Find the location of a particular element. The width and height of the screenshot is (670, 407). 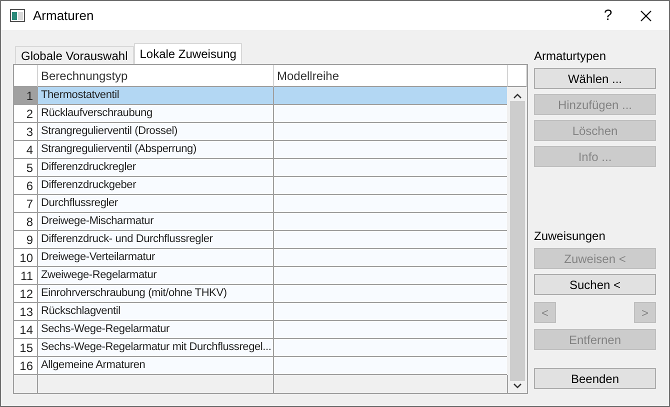

tab: Lokale Zuweisung is located at coordinates (188, 53).